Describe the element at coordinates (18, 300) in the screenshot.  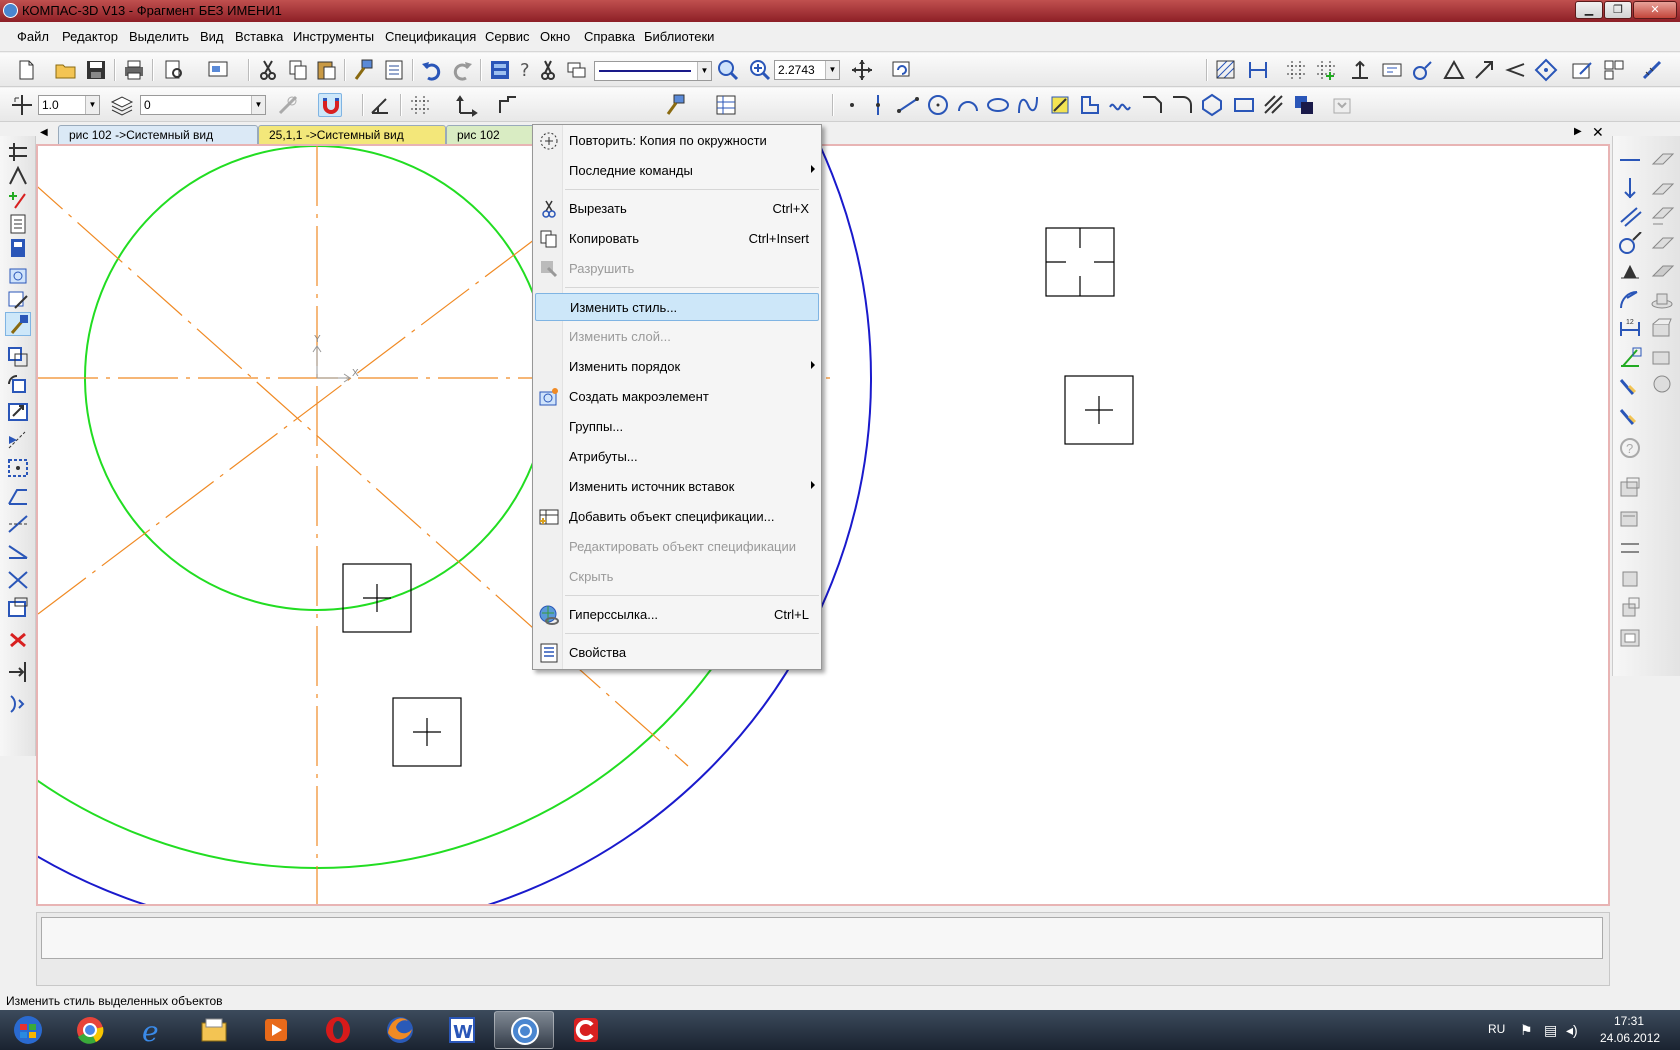
I see `selection-panel-icon` at that location.